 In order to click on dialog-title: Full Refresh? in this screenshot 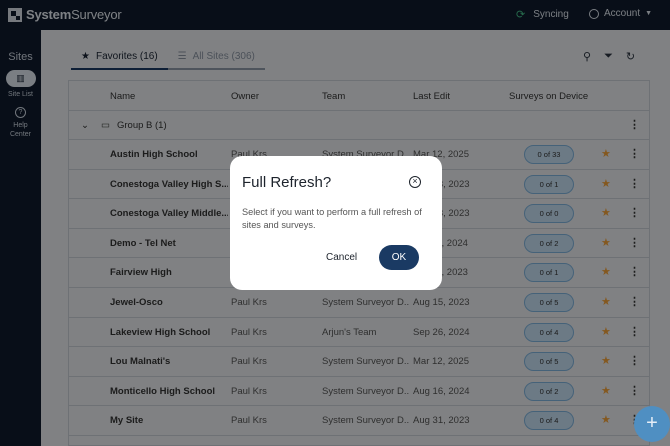, I will do `click(287, 182)`.